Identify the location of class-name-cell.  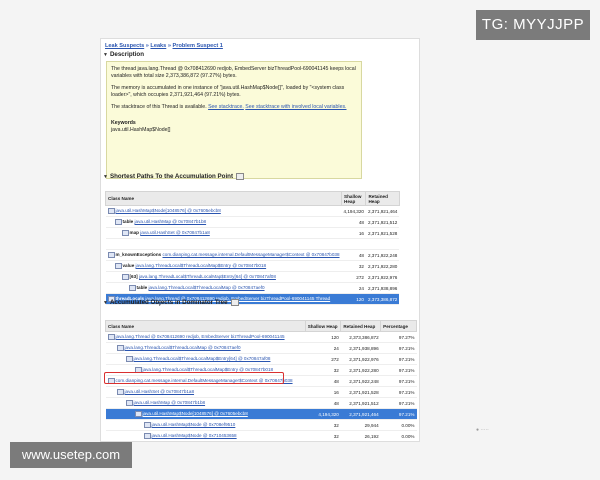
(223, 244).